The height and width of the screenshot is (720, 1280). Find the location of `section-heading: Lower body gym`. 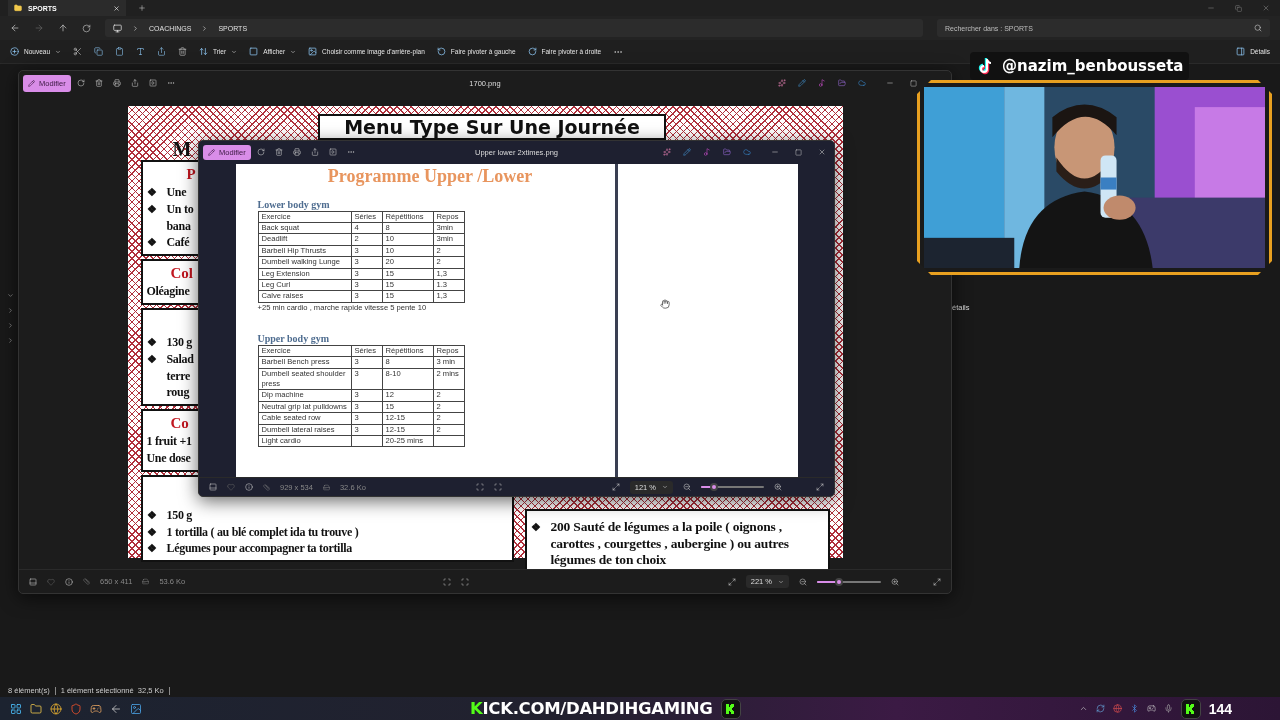

section-heading: Lower body gym is located at coordinates (293, 204).